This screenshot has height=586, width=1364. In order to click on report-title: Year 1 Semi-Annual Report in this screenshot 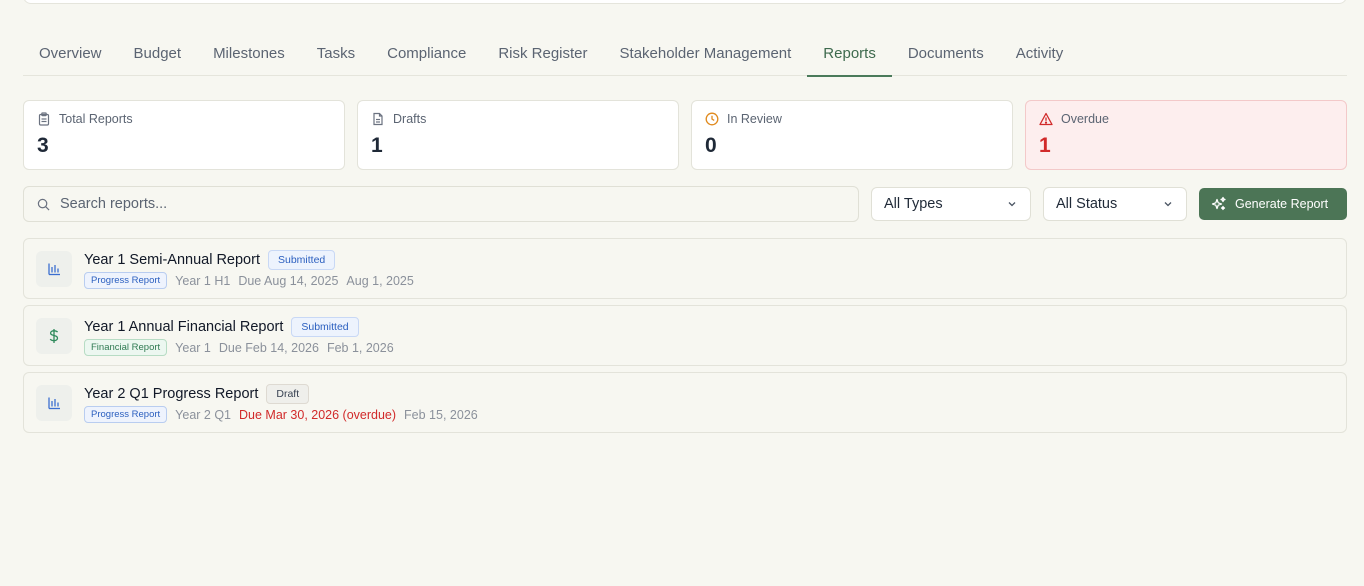, I will do `click(172, 260)`.